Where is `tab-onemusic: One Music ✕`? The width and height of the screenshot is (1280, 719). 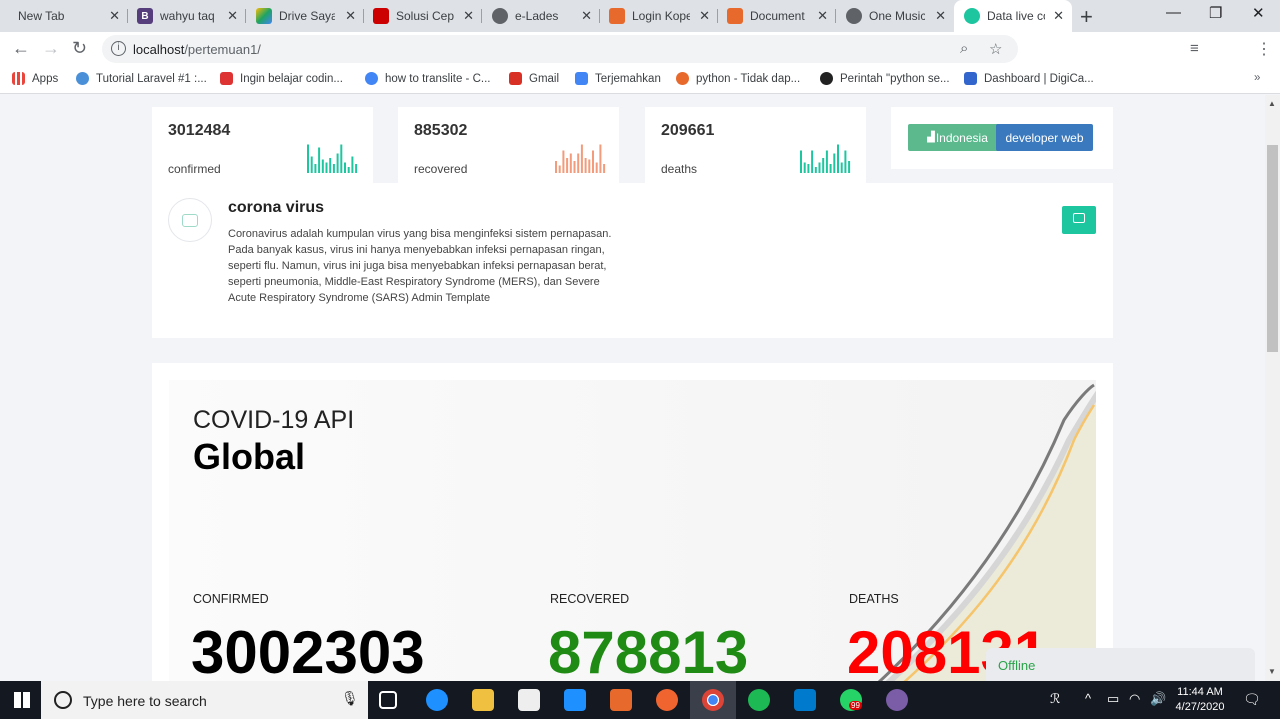 tab-onemusic: One Music ✕ is located at coordinates (895, 16).